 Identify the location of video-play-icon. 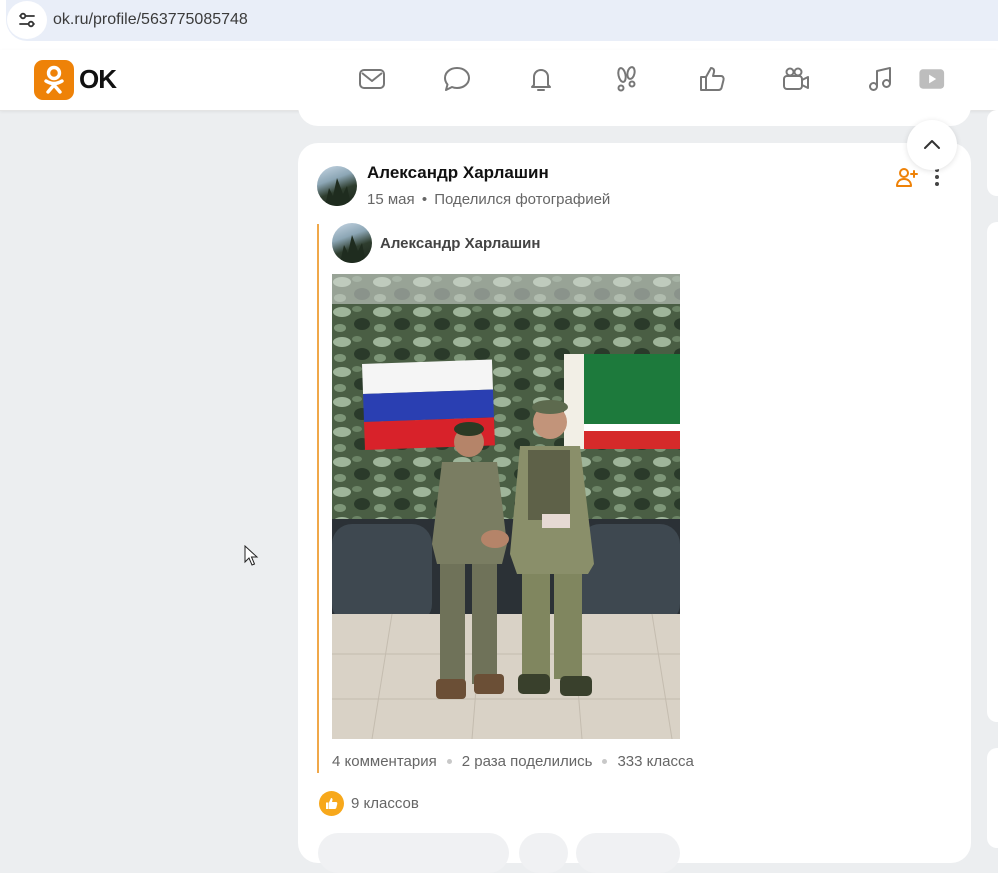
(932, 79).